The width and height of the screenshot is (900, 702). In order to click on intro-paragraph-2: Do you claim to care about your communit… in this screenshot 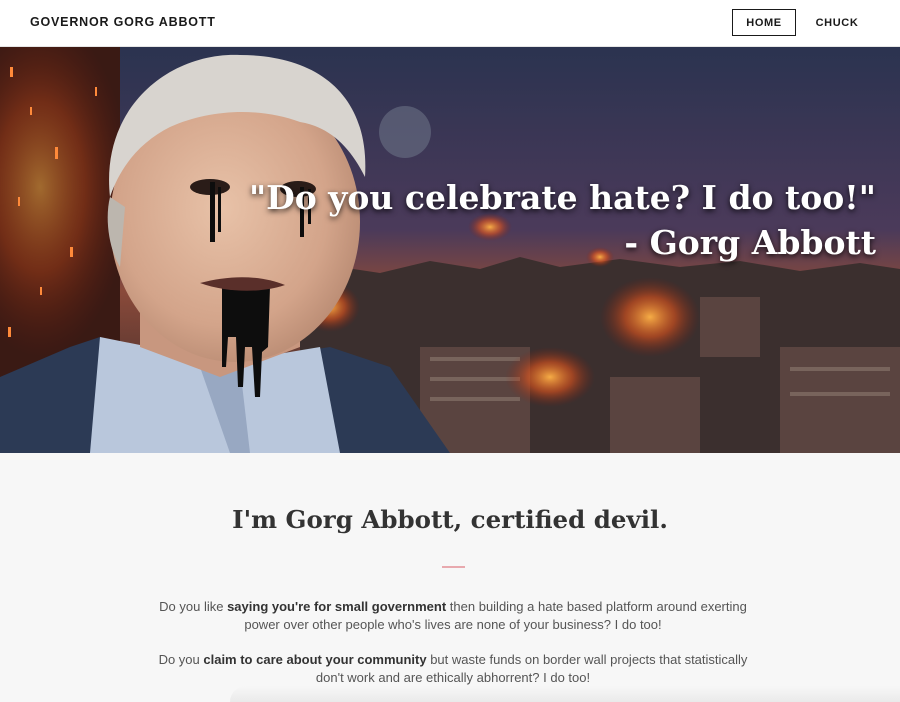, I will do `click(453, 669)`.